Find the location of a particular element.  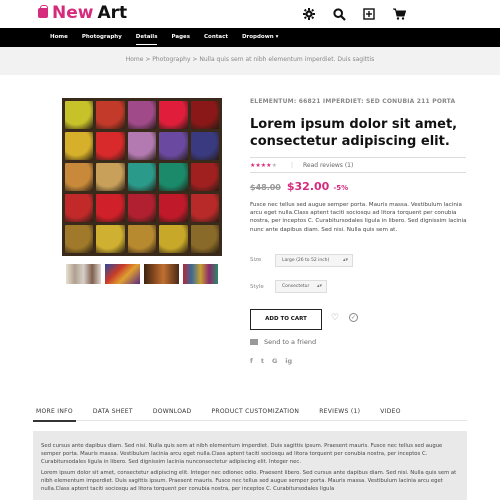

cart-icon is located at coordinates (399, 14).